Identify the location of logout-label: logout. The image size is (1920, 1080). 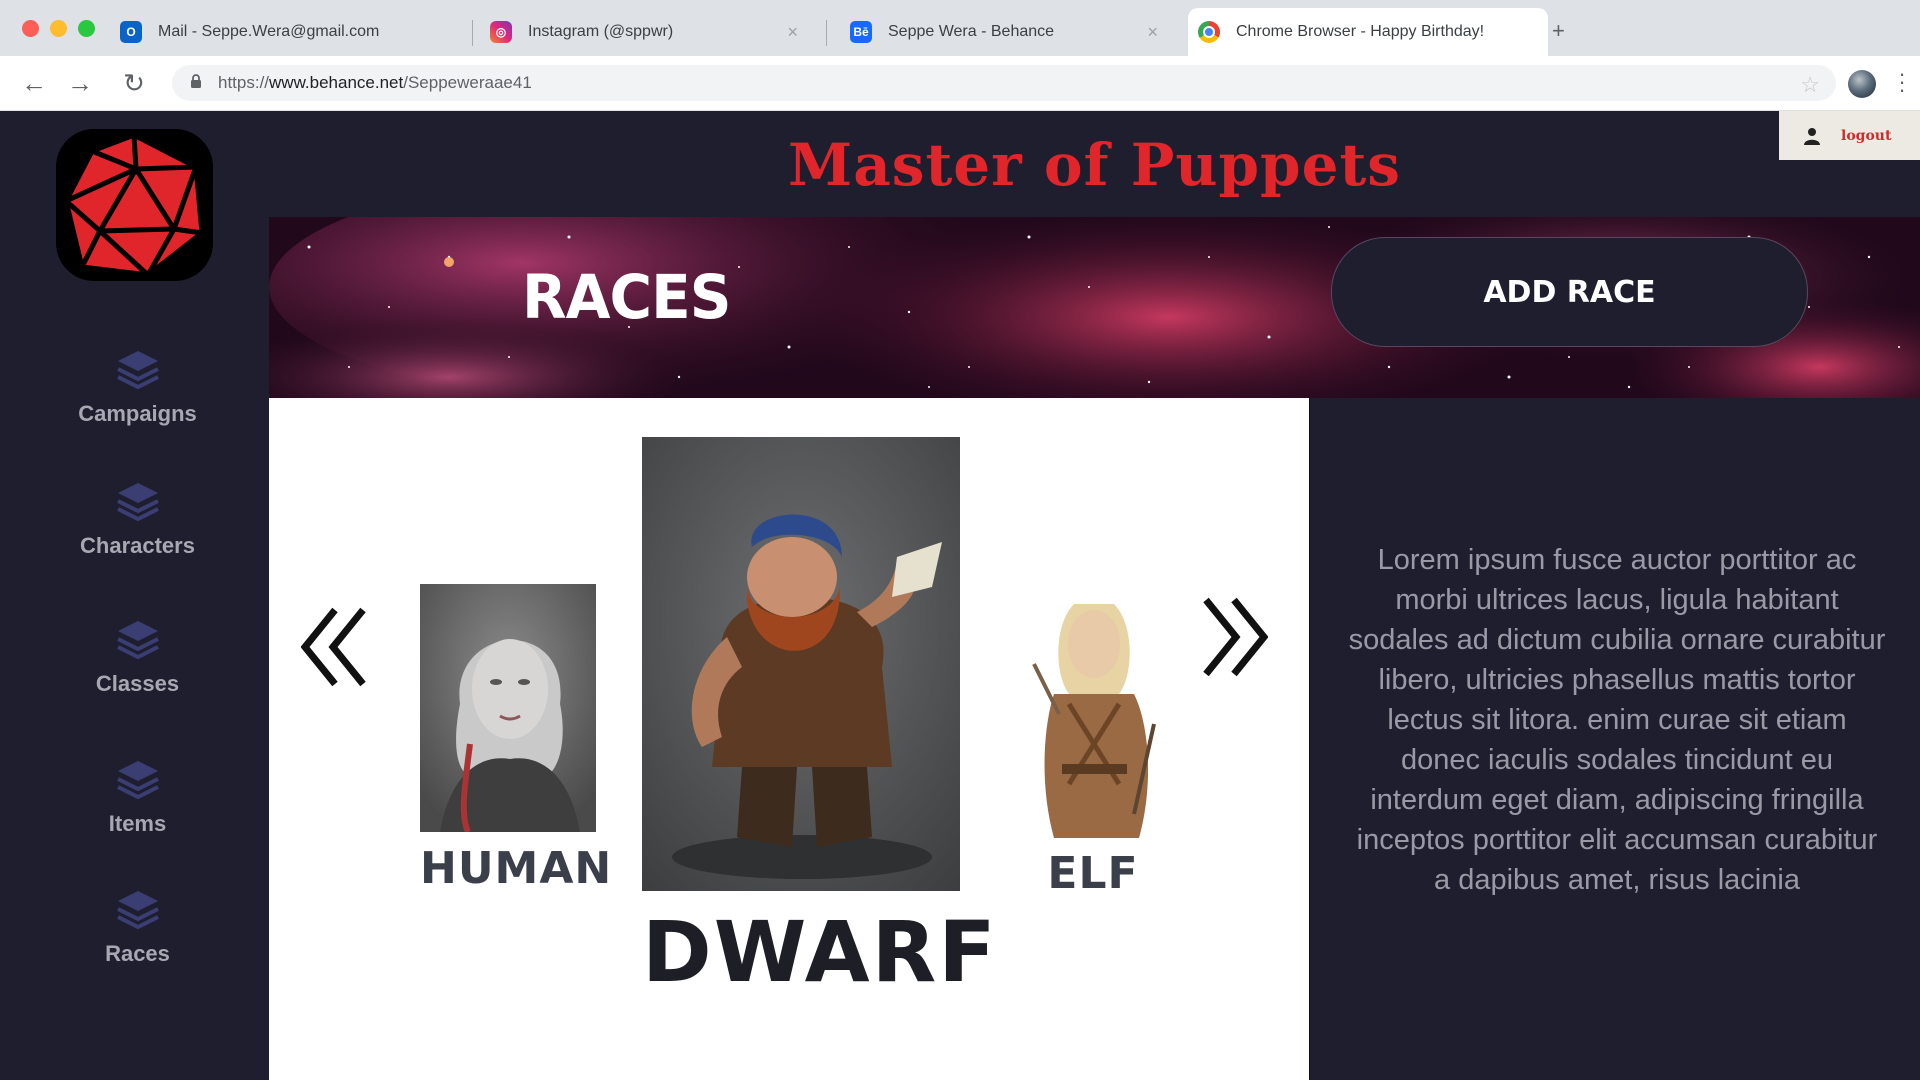
(1866, 135).